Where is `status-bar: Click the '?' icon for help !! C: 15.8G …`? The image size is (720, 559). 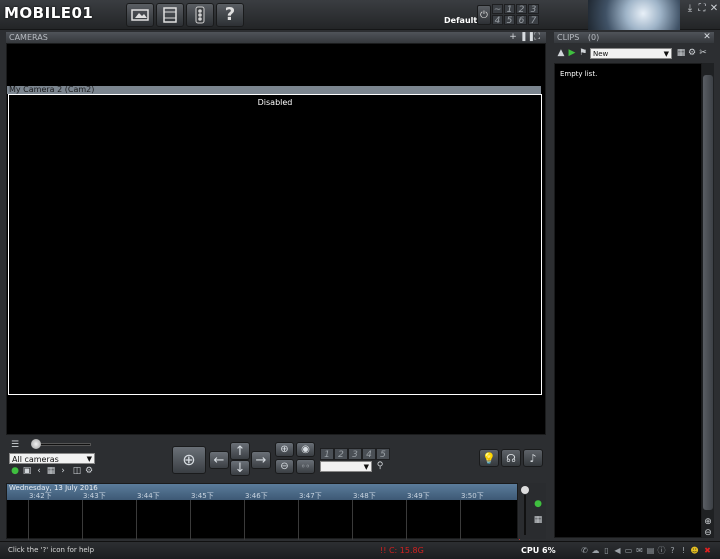 status-bar: Click the '?' icon for help !! C: 15.8G … is located at coordinates (360, 550).